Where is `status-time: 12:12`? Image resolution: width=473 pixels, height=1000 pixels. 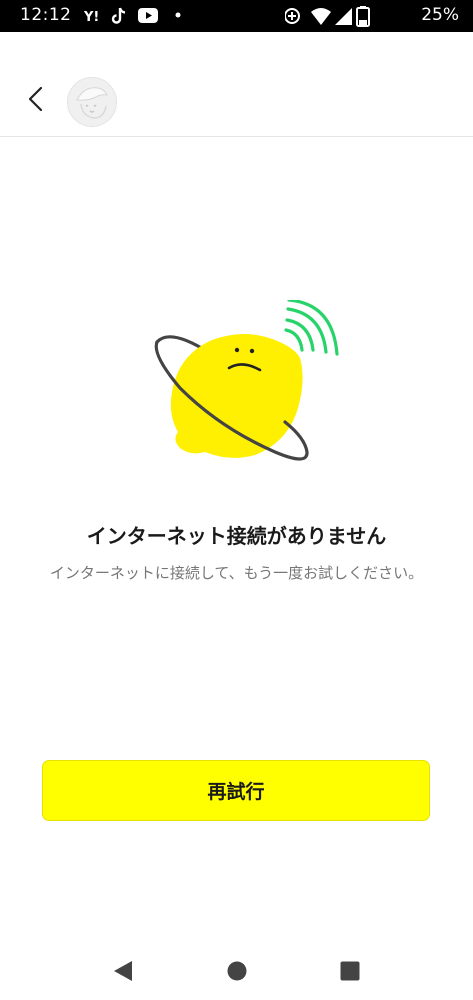
status-time: 12:12 is located at coordinates (46, 15).